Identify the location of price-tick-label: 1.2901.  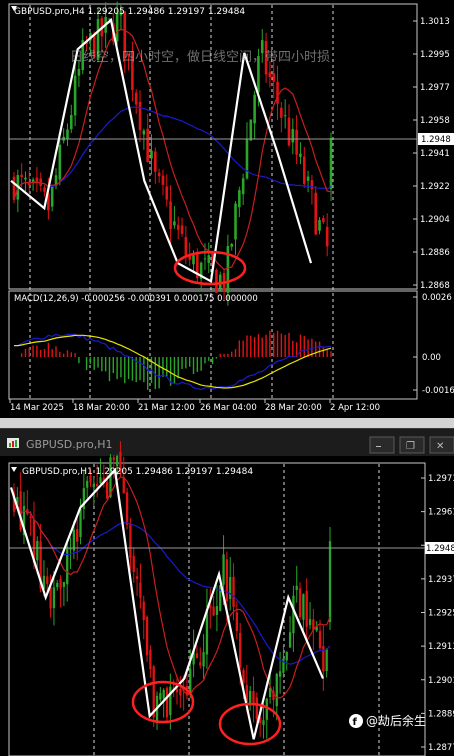
(441, 681).